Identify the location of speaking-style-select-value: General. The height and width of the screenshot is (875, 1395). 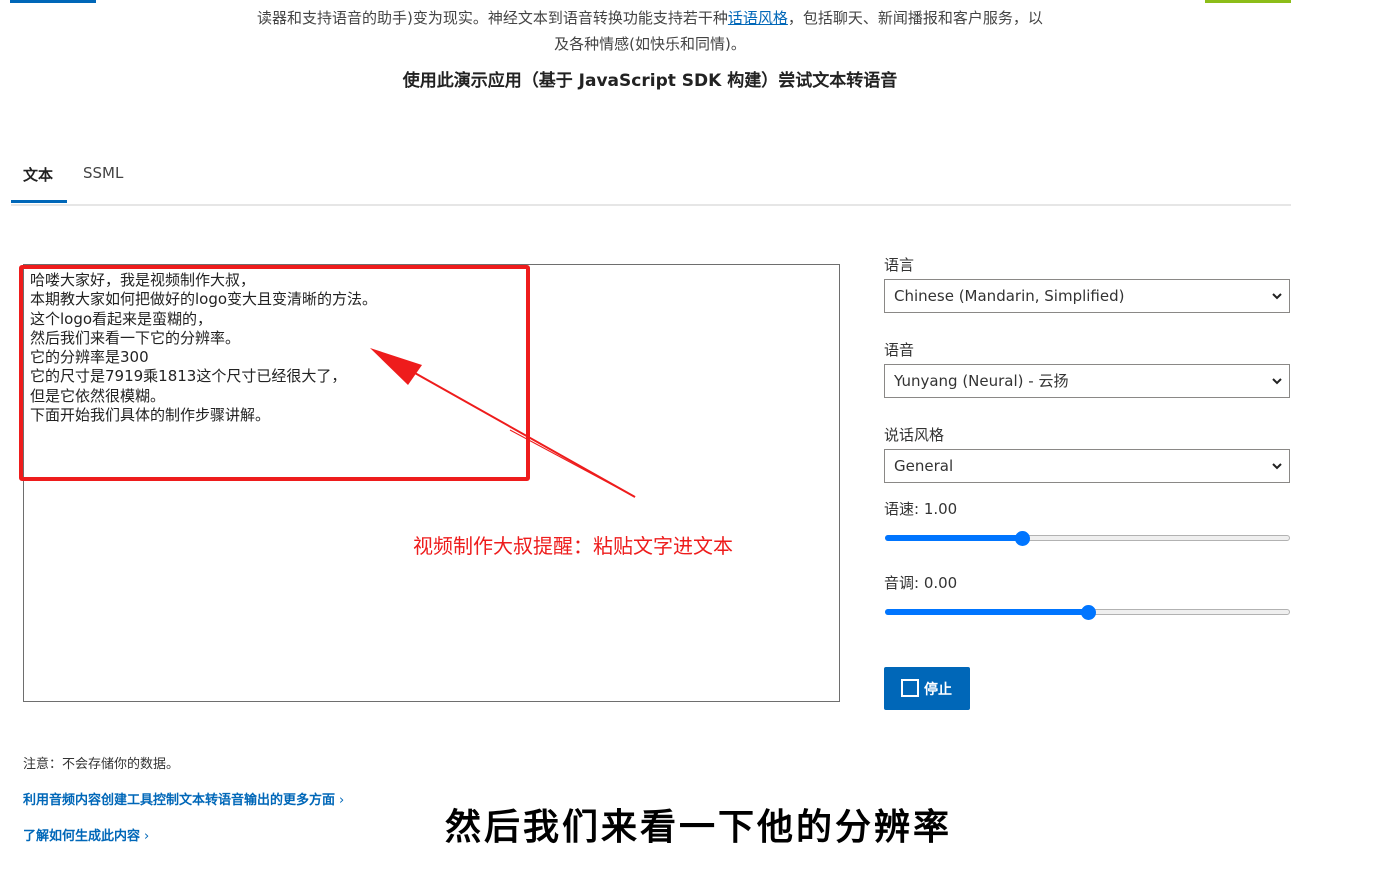
(924, 466).